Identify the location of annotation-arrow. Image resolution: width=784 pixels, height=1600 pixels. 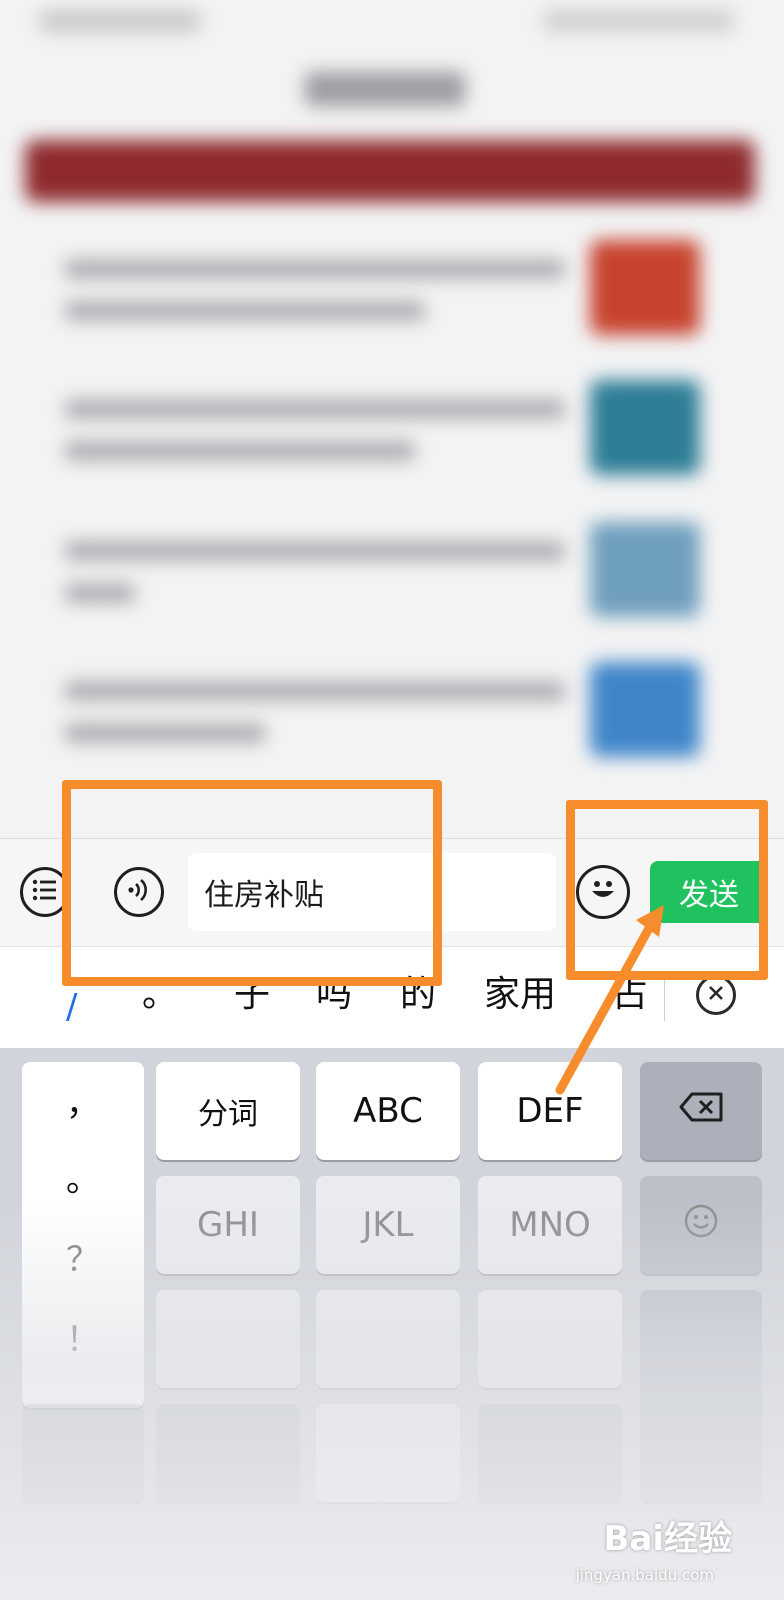
(609, 1000).